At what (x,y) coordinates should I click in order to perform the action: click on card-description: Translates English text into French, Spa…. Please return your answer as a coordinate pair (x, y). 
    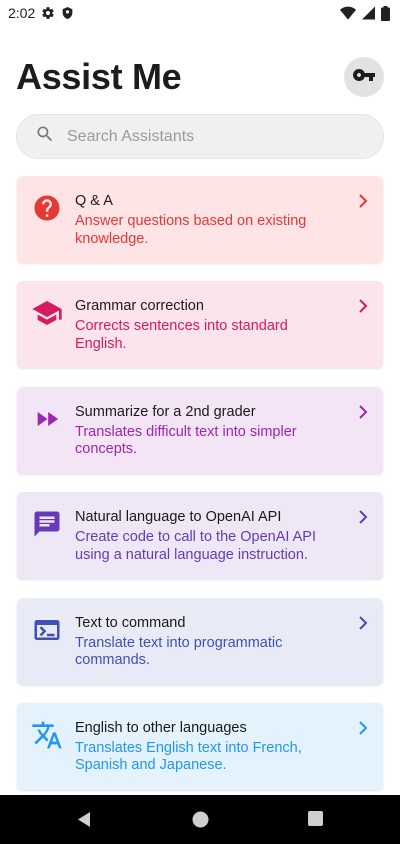
    Looking at the image, I should click on (188, 756).